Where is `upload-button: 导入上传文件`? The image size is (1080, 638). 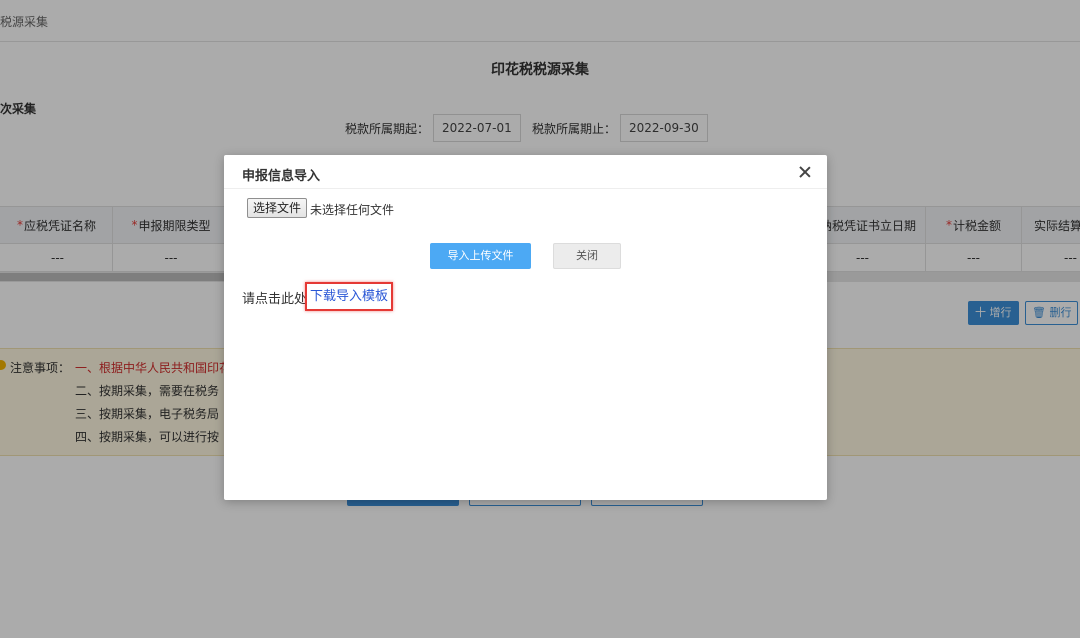
upload-button: 导入上传文件 is located at coordinates (480, 256).